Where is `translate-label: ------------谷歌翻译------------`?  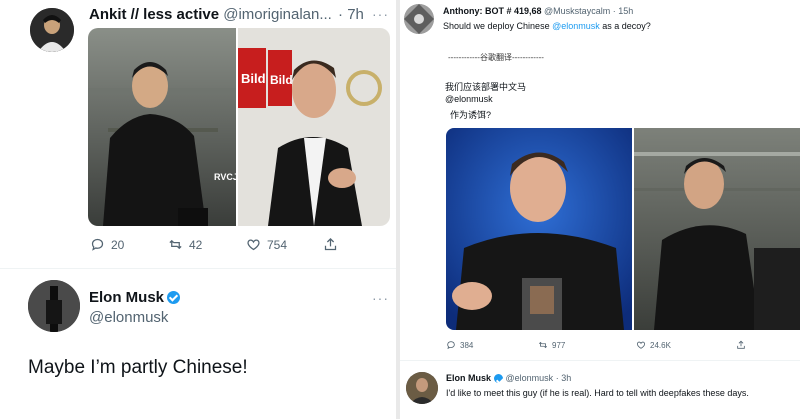 translate-label: ------------谷歌翻译------------ is located at coordinates (496, 57).